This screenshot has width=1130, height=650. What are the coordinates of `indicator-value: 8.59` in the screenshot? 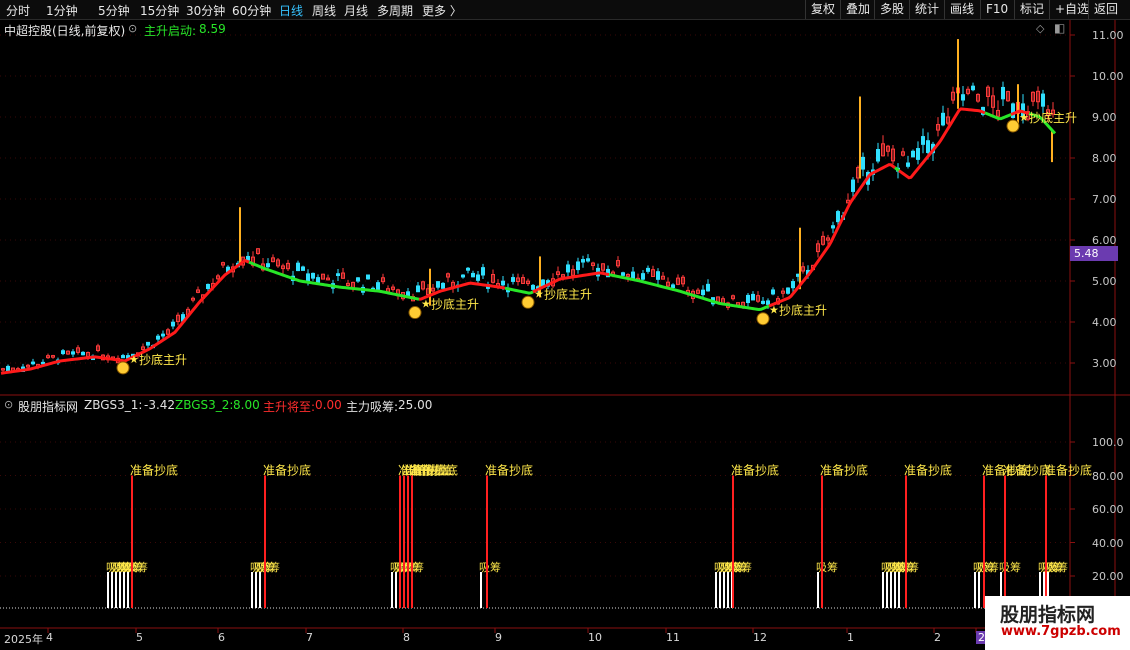 It's located at (212, 29).